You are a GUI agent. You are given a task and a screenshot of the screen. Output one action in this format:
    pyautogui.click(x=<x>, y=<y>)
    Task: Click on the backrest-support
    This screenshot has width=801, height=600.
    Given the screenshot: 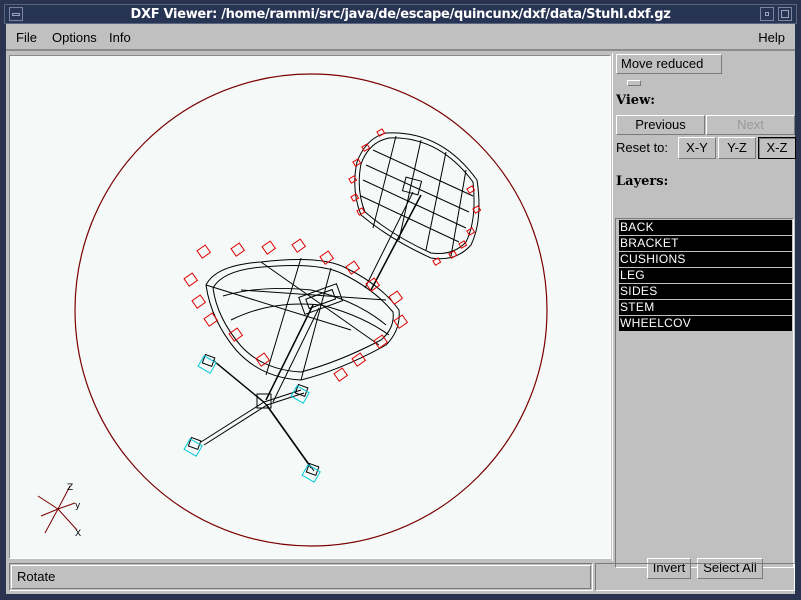 What is the action you would take?
    pyautogui.click(x=396, y=242)
    